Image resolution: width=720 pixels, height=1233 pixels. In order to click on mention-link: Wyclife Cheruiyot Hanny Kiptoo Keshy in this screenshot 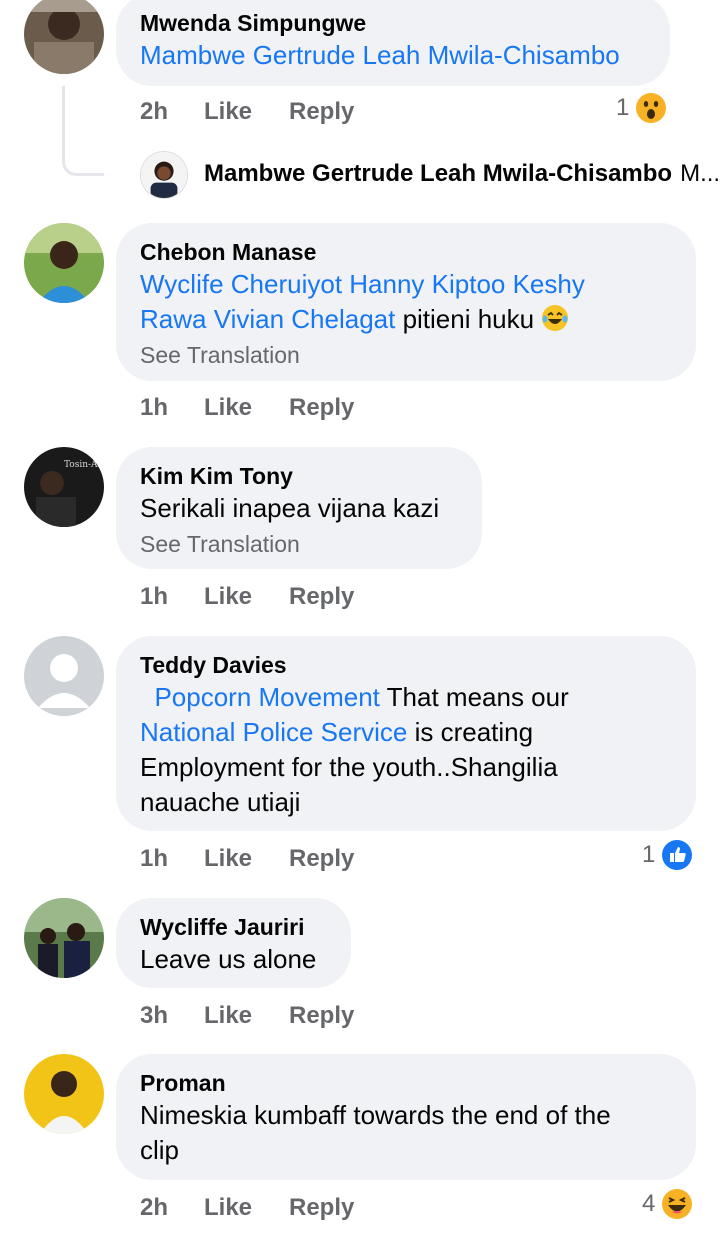, I will do `click(362, 284)`.